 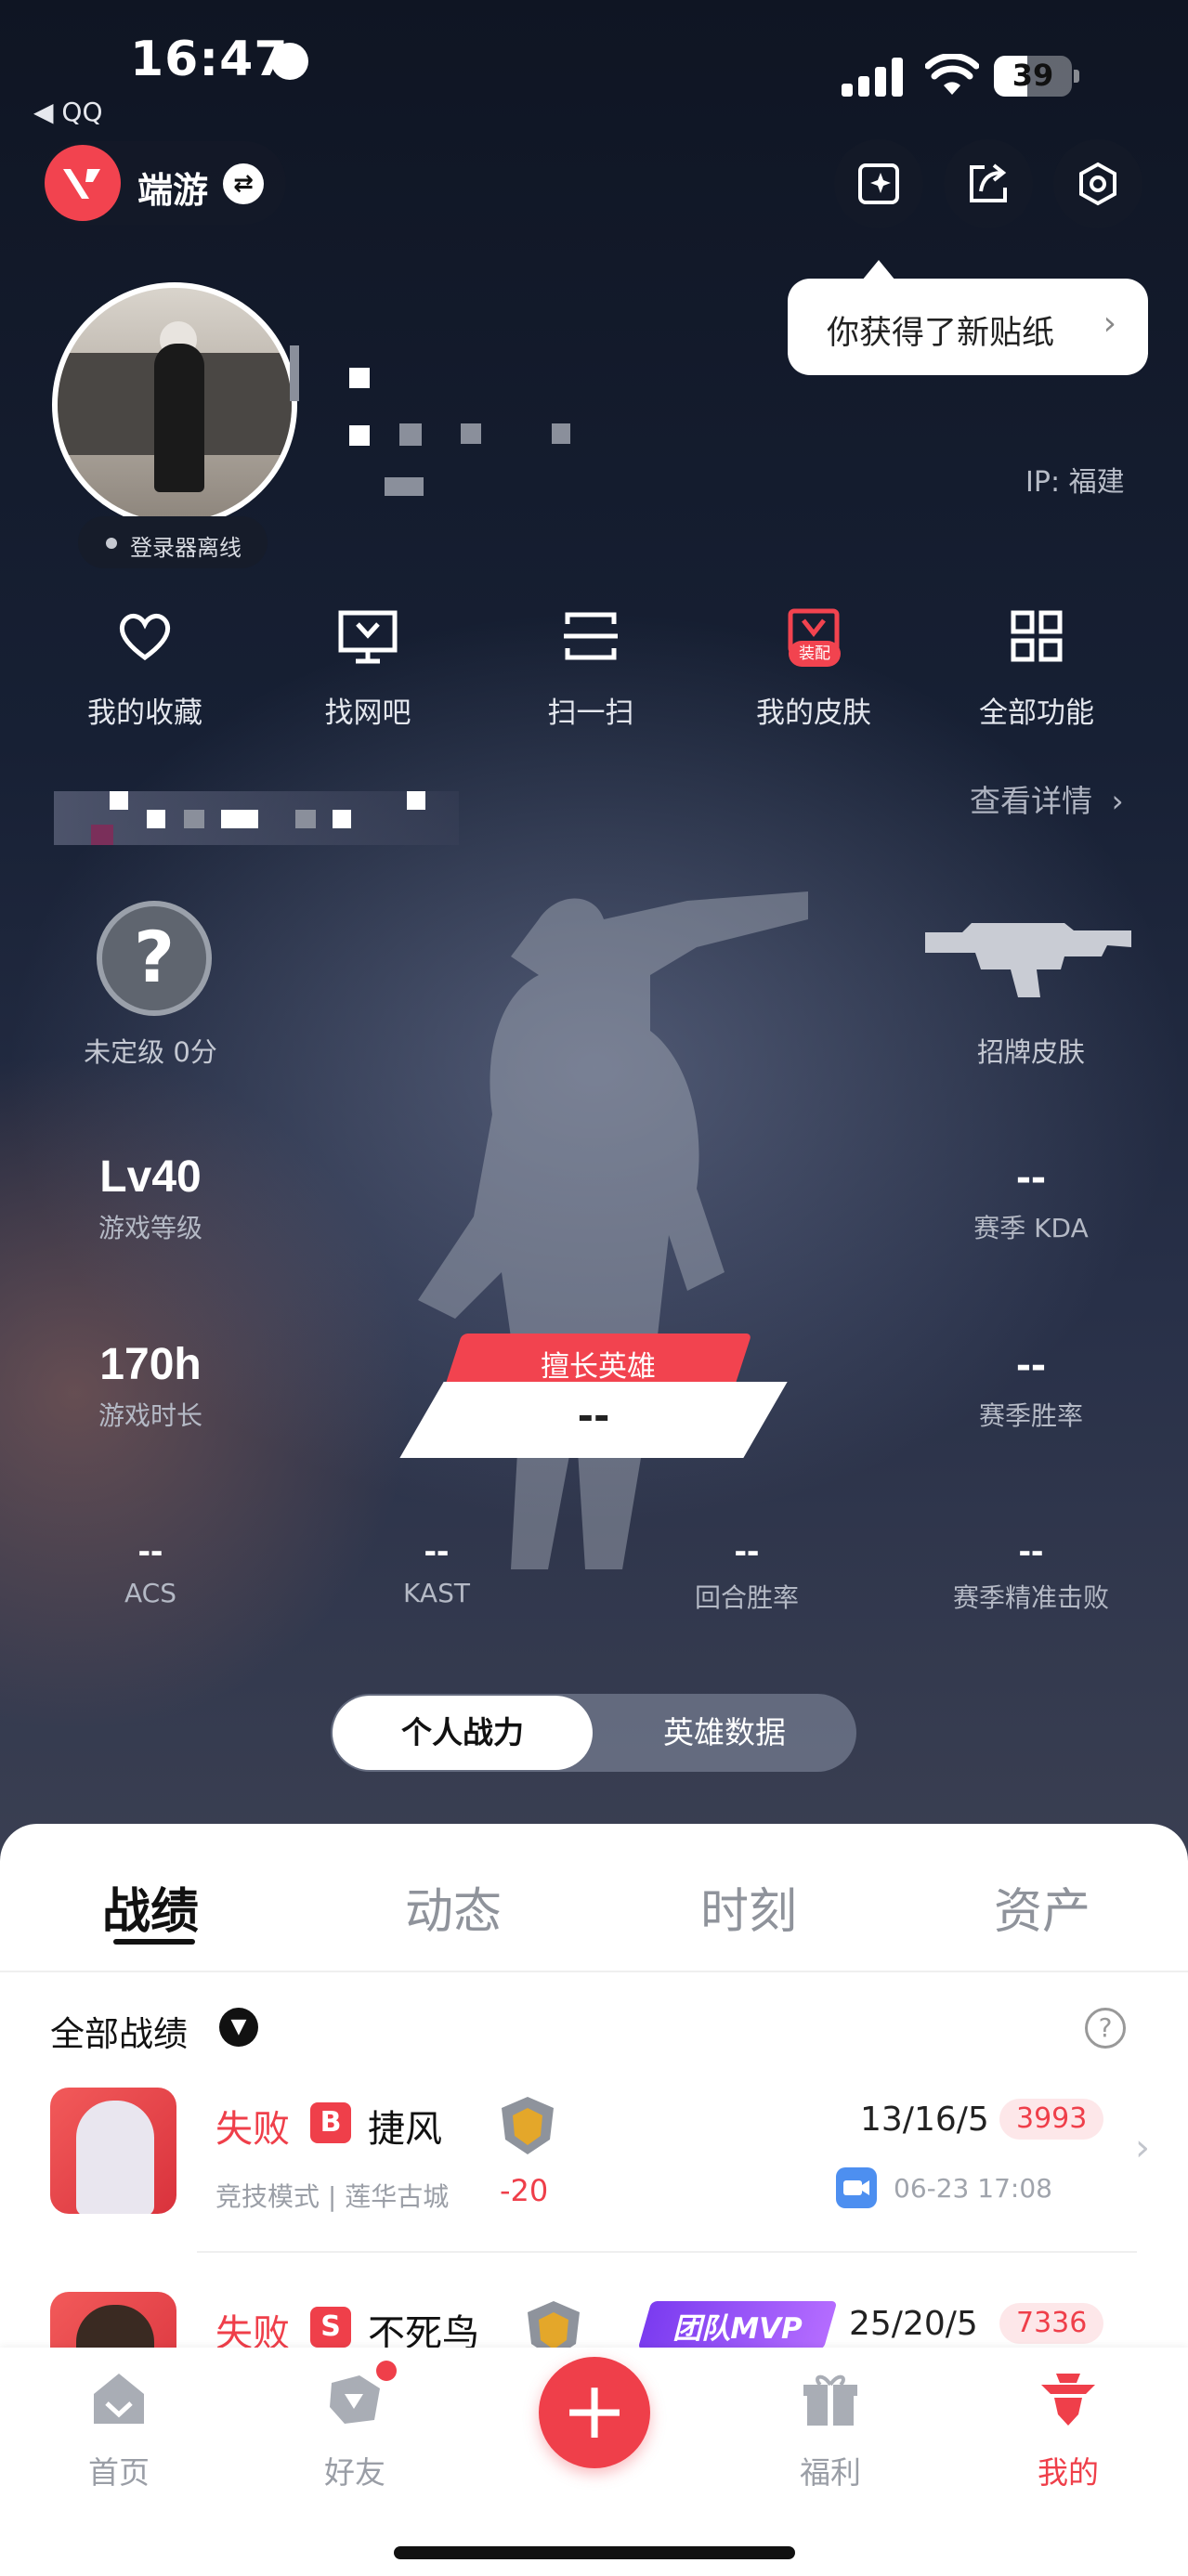 I want to click on back-to-qq-link: ◀ QQ, so click(x=68, y=112).